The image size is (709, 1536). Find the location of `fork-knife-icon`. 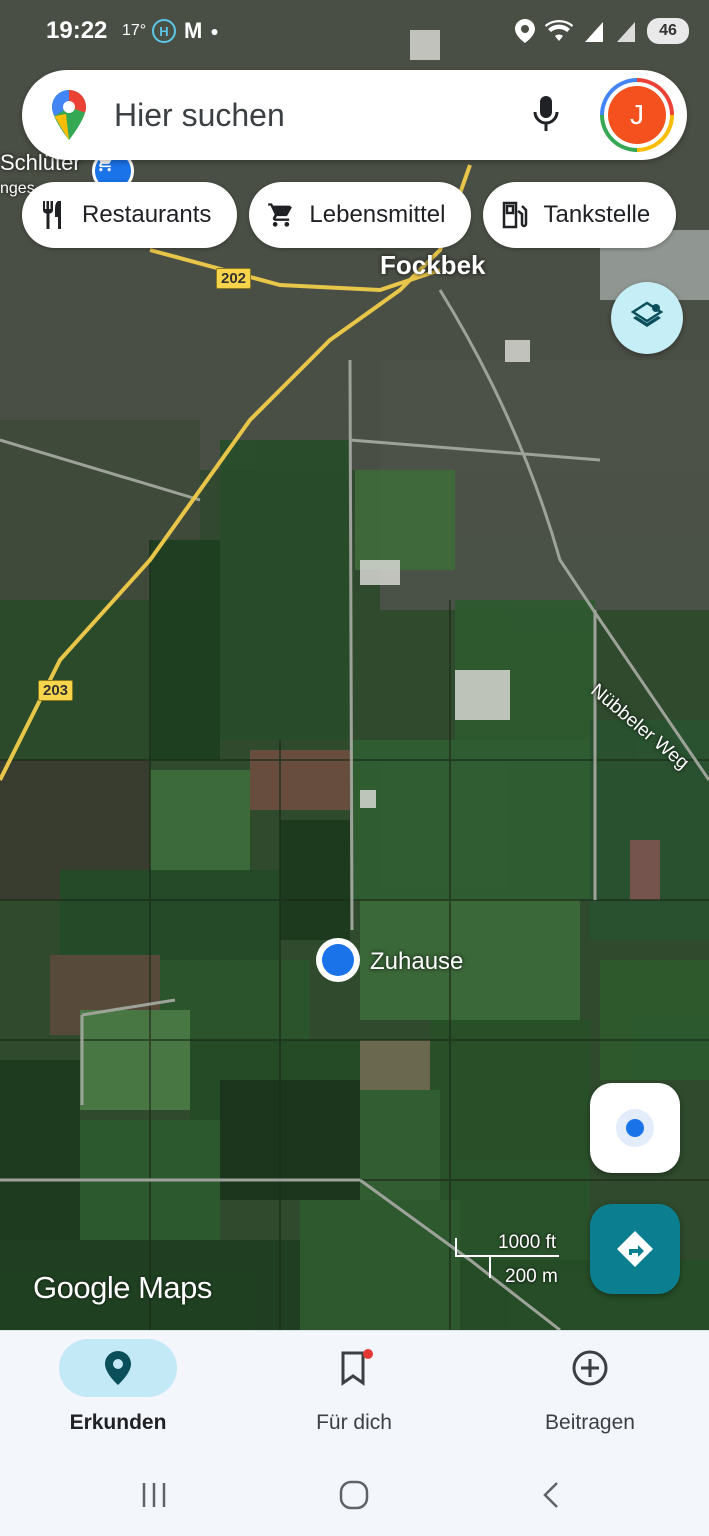

fork-knife-icon is located at coordinates (54, 215).